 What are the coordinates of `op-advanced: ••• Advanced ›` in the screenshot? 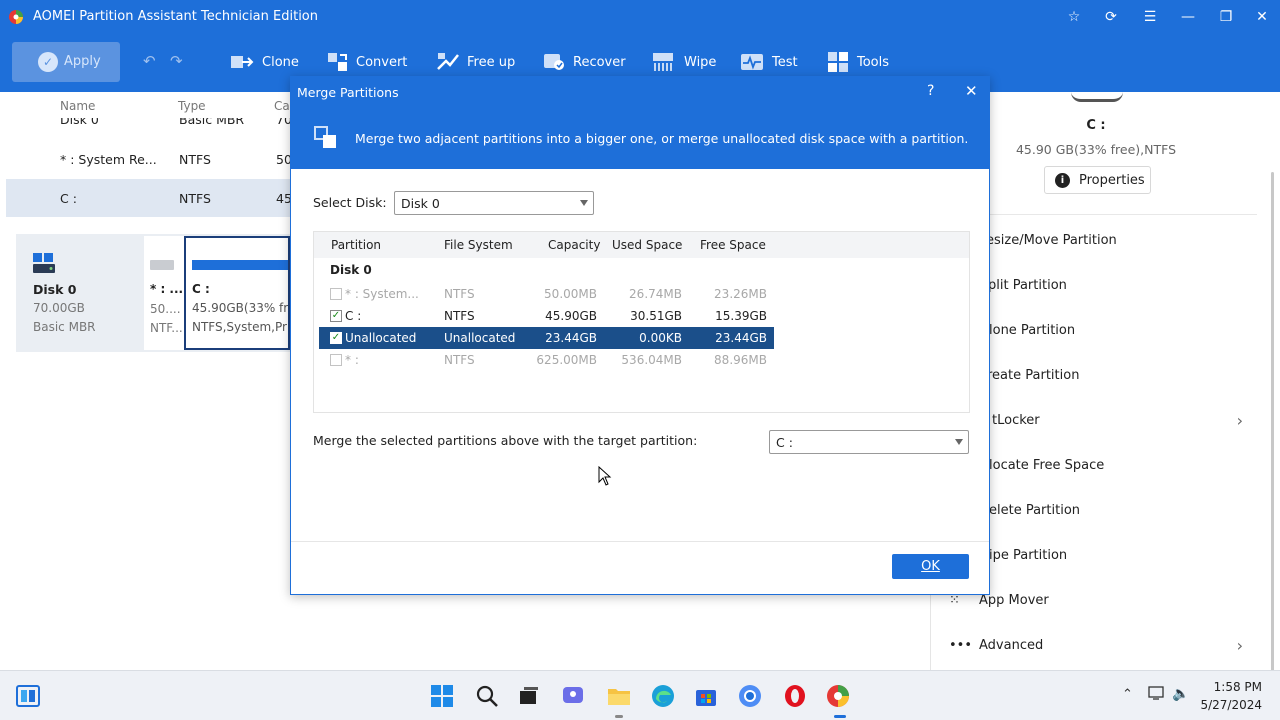 It's located at (1096, 646).